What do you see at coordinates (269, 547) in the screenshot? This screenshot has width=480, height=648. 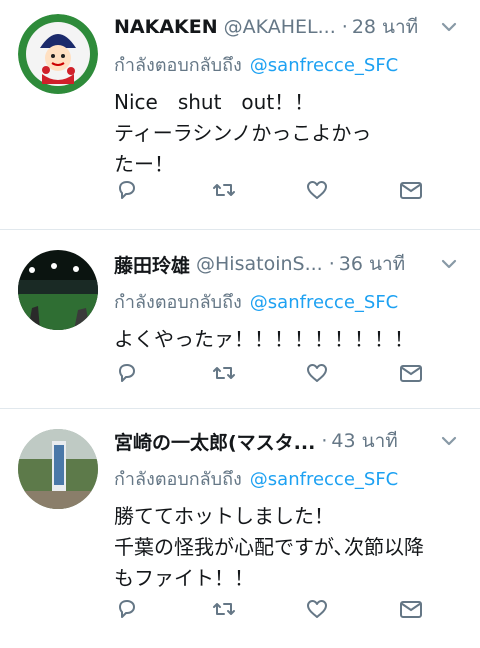 I see `tweet-text: 勝ててホットしました！ 千葉の怪我が心配ですが､次節以降 もファイト！！` at bounding box center [269, 547].